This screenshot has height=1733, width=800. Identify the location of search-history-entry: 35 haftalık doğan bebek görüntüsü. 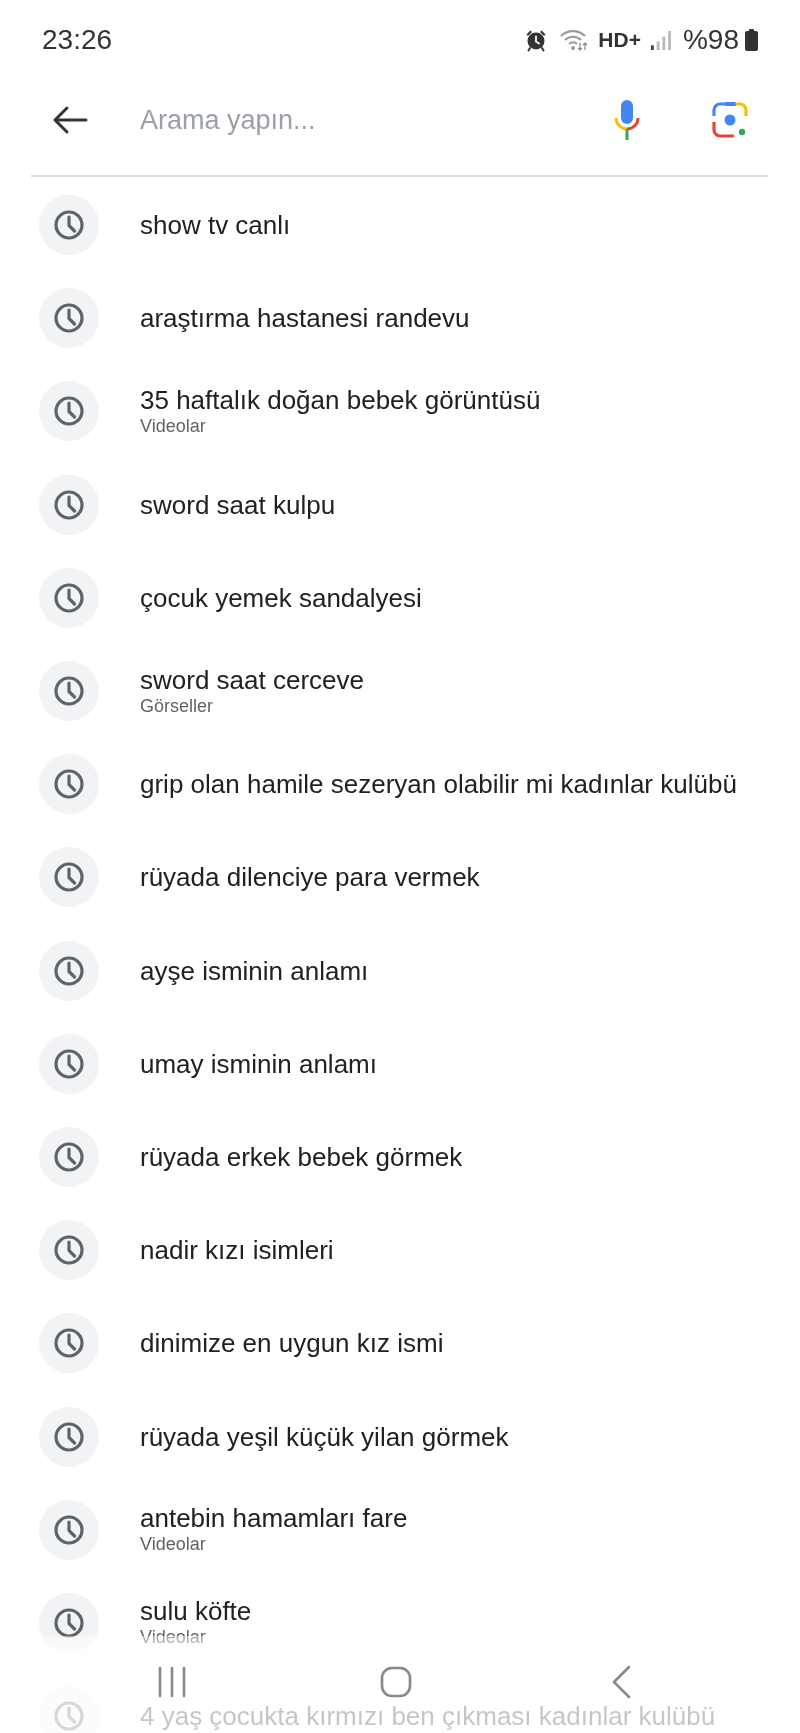
(340, 399).